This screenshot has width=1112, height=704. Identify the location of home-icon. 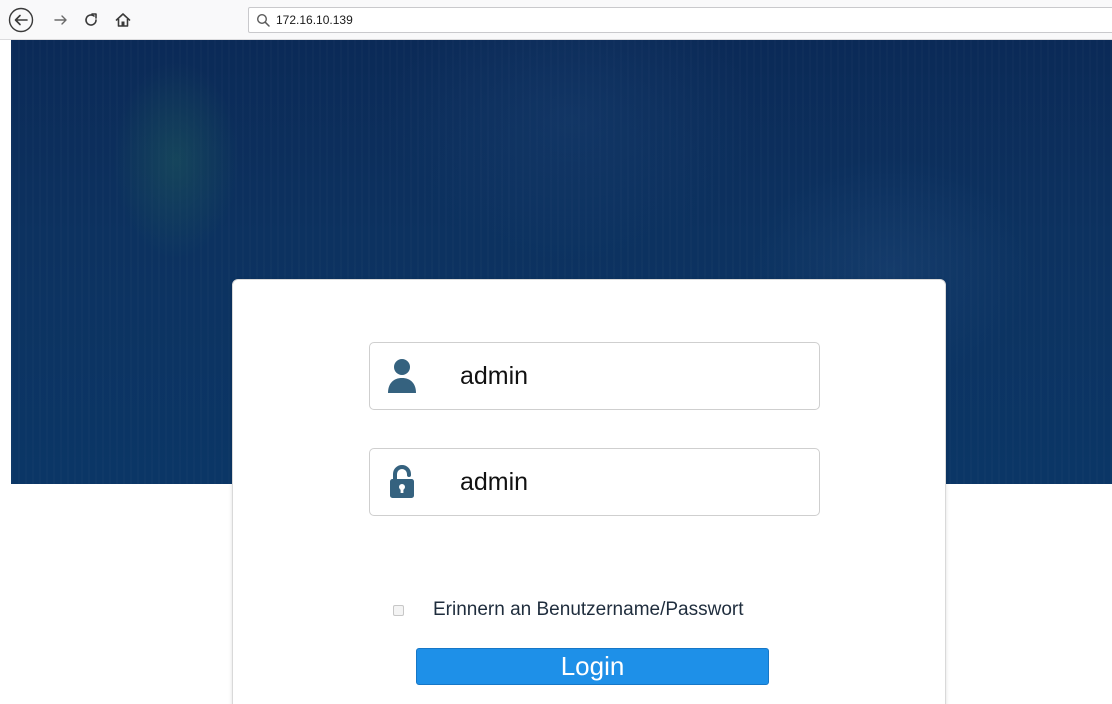
(123, 20).